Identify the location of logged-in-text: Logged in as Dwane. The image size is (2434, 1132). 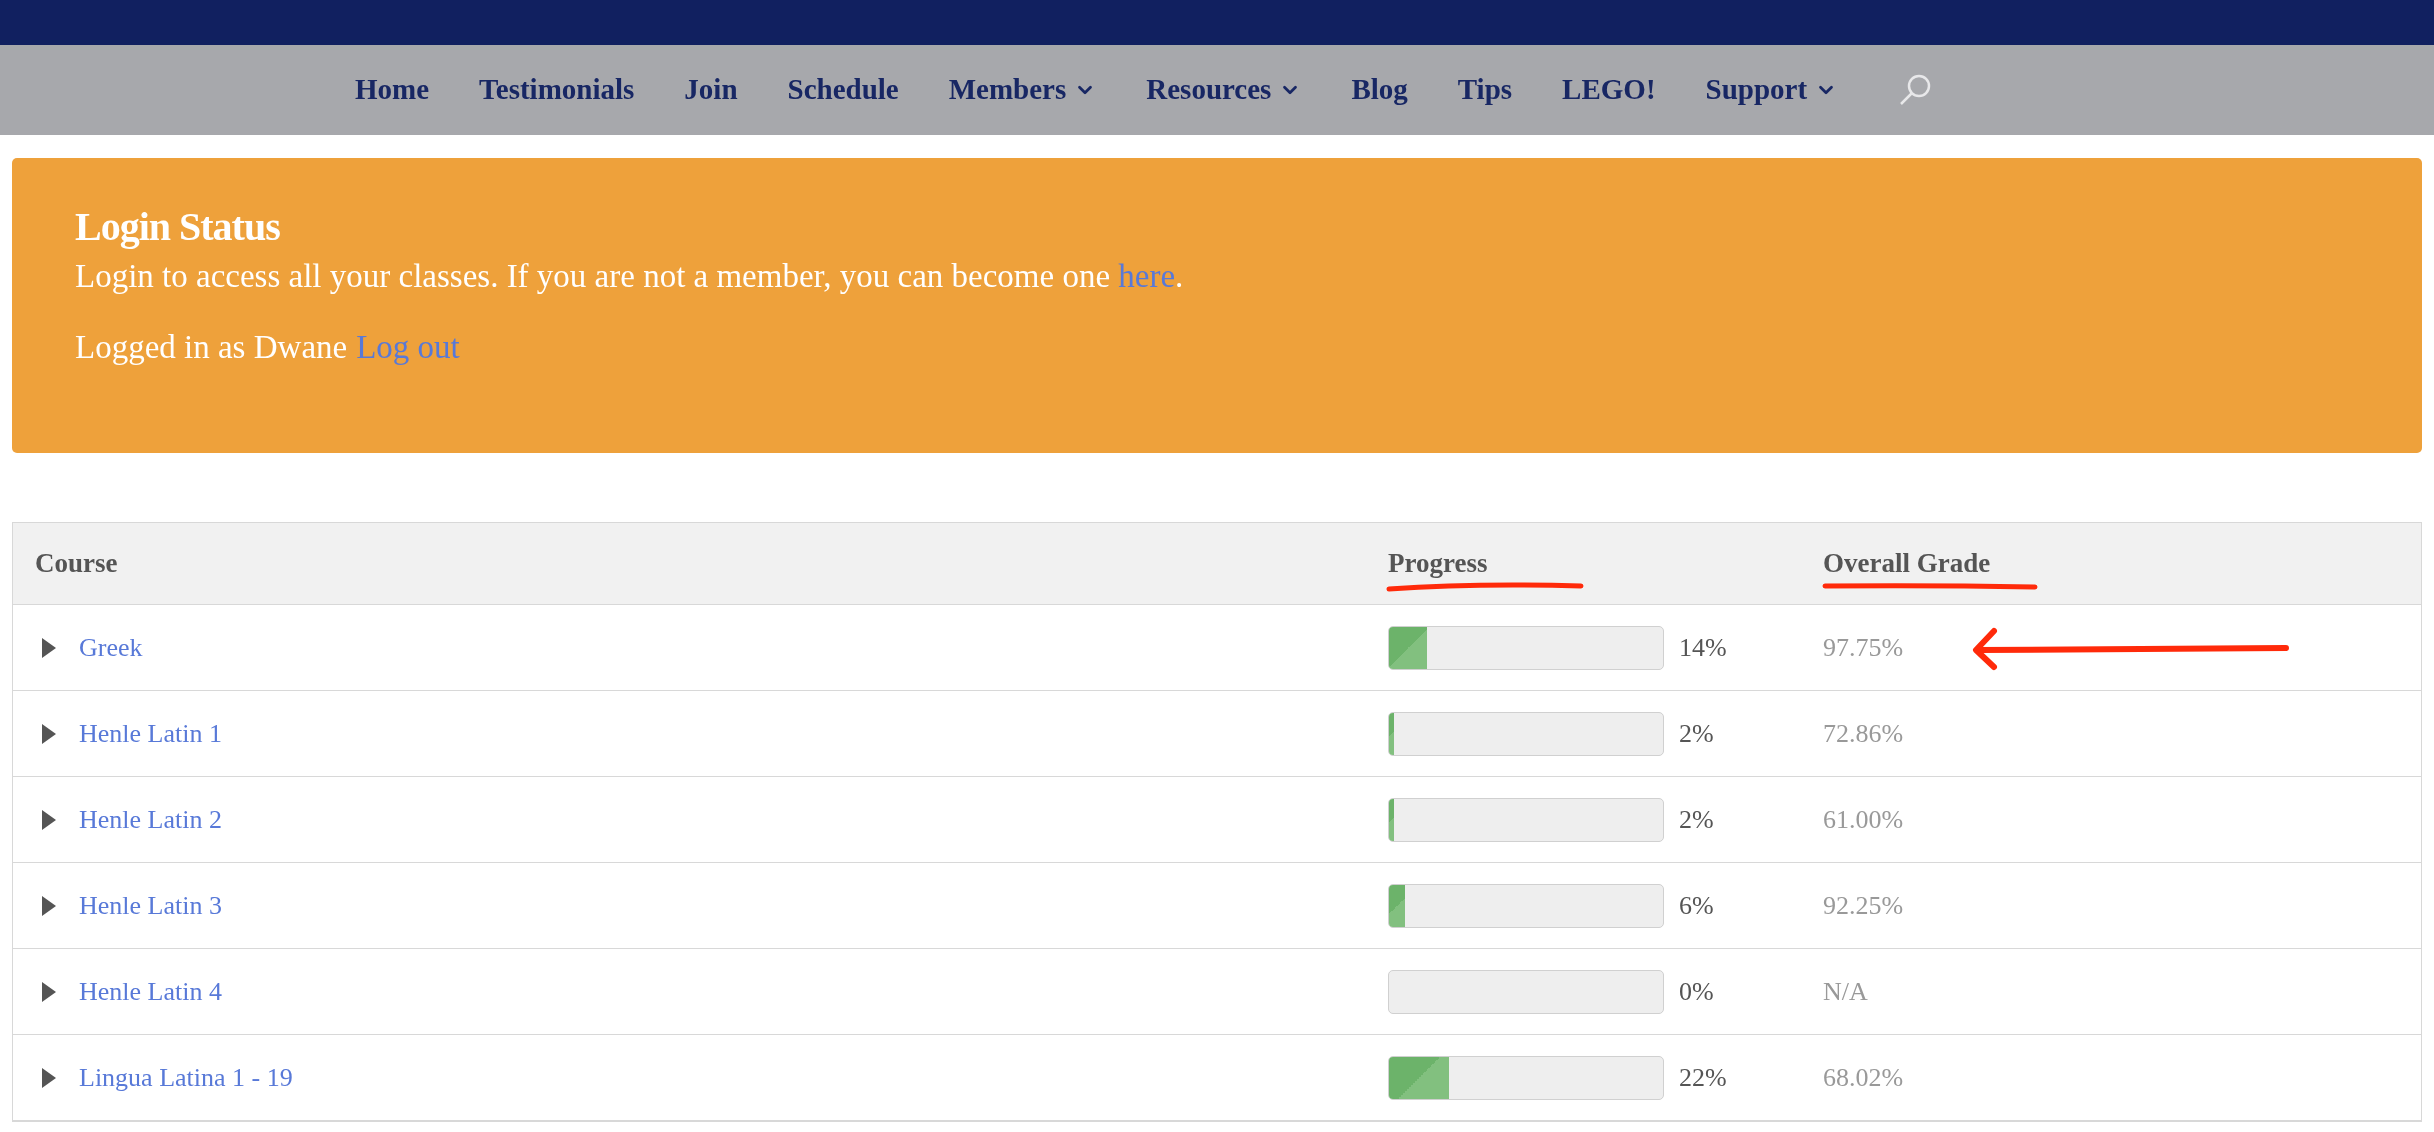
(211, 347).